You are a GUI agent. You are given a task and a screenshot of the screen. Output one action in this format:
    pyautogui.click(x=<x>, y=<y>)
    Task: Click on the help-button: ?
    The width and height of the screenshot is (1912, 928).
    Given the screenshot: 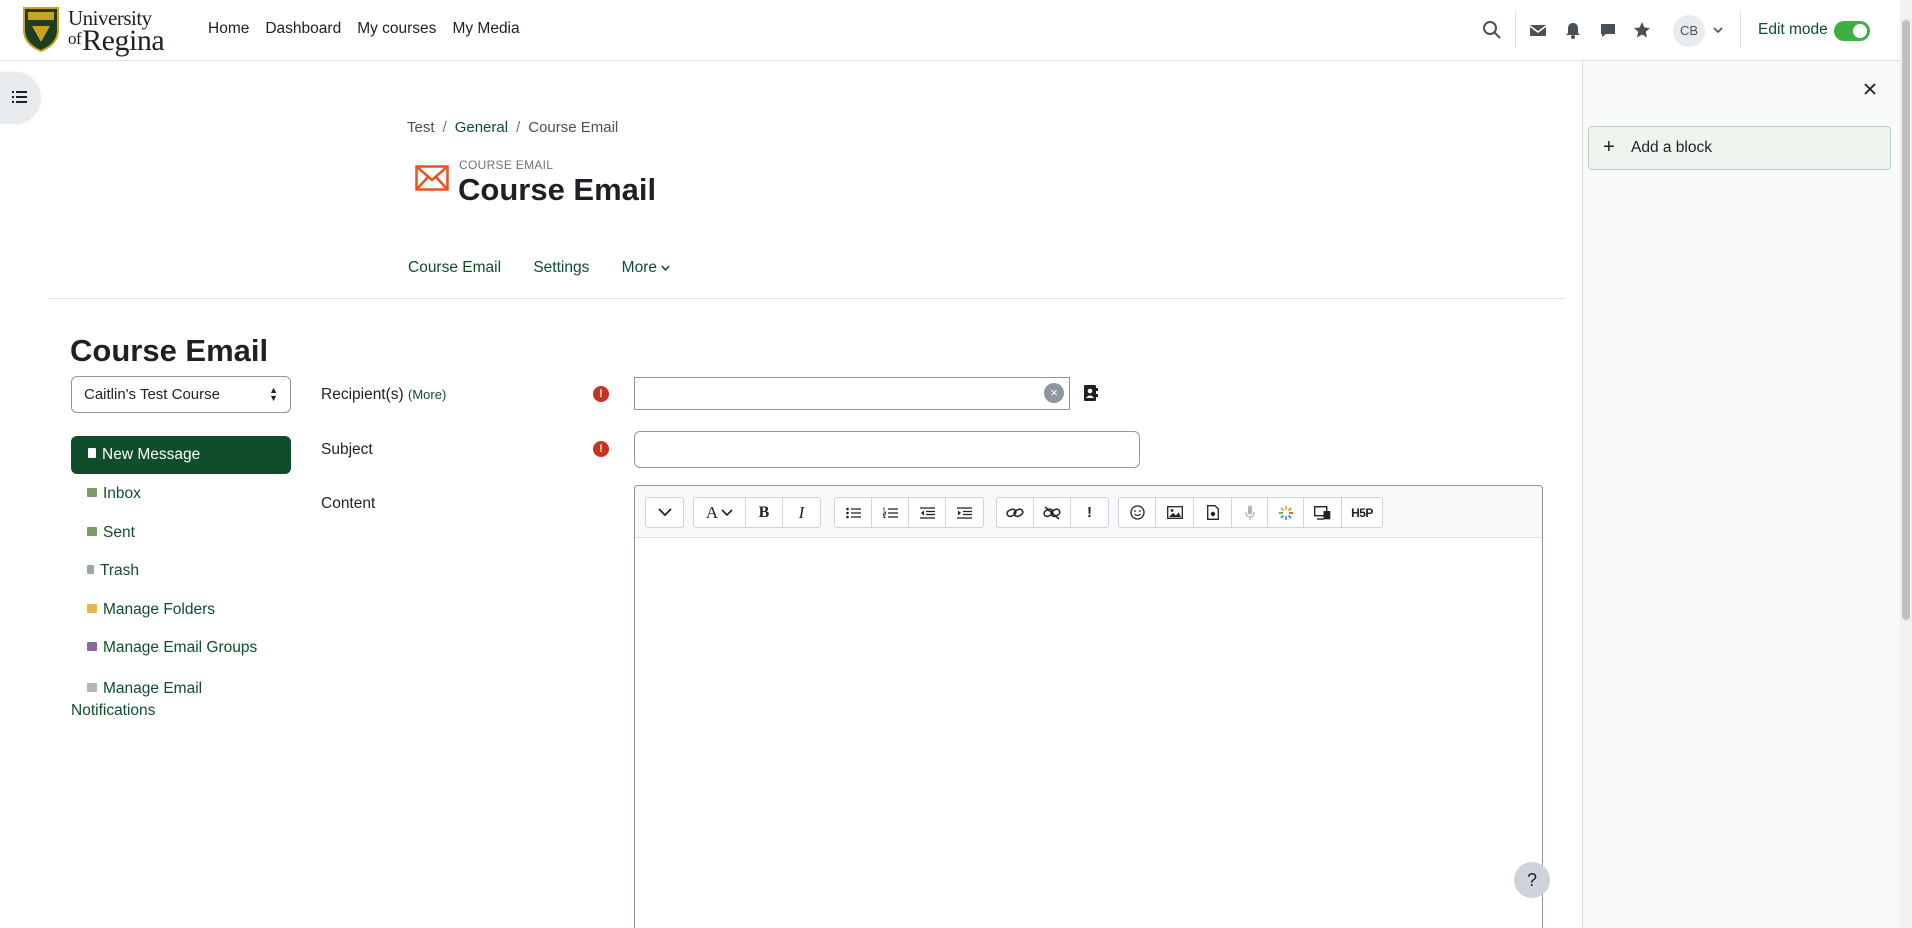 What is the action you would take?
    pyautogui.click(x=1532, y=880)
    